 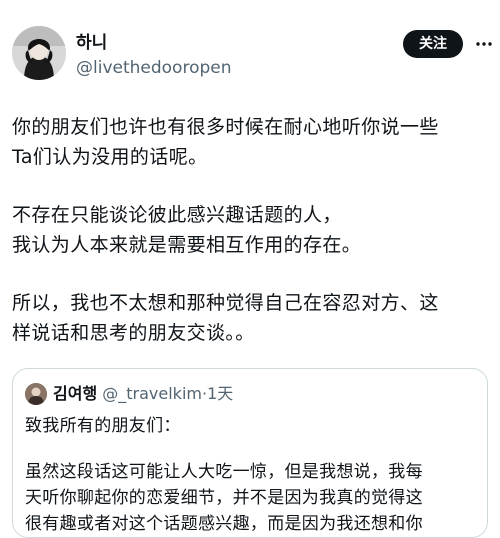 What do you see at coordinates (225, 127) in the screenshot?
I see `tweet-line: 你的朋友们也许也有很多时候在耐心地听你说一些` at bounding box center [225, 127].